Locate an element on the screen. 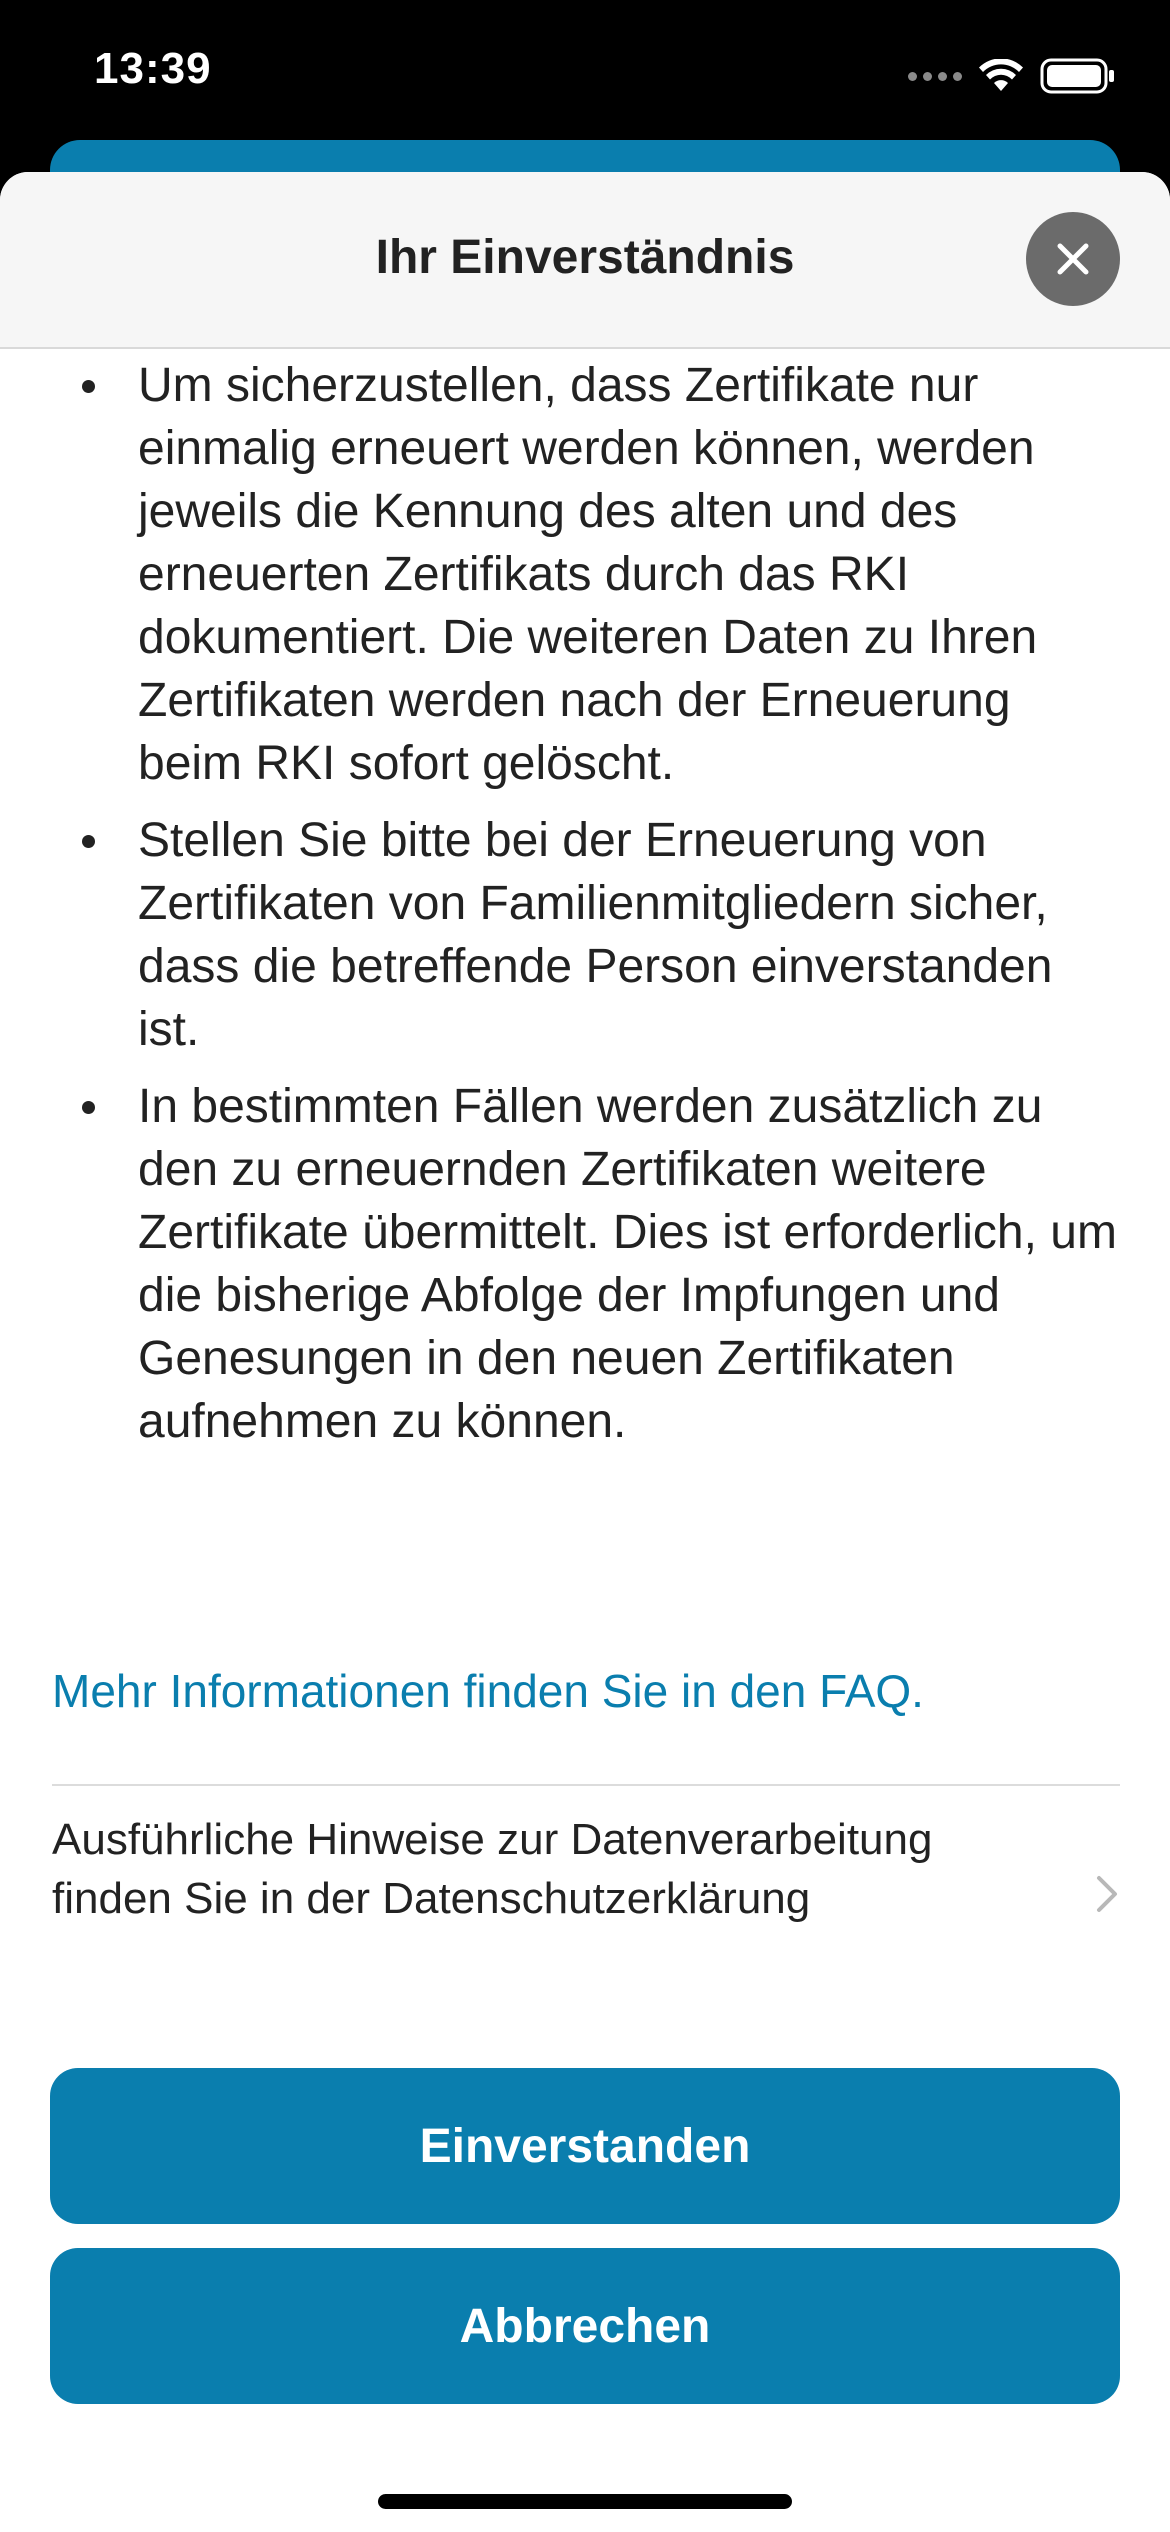 Image resolution: width=1170 pixels, height=2532 pixels. home-indicator is located at coordinates (585, 2501).